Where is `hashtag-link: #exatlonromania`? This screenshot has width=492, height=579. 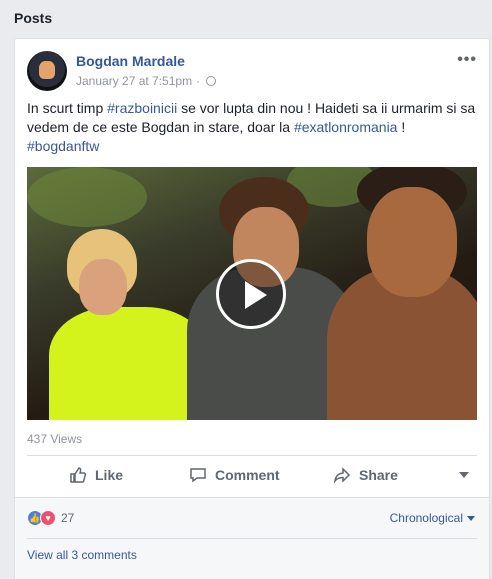 hashtag-link: #exatlonromania is located at coordinates (346, 127).